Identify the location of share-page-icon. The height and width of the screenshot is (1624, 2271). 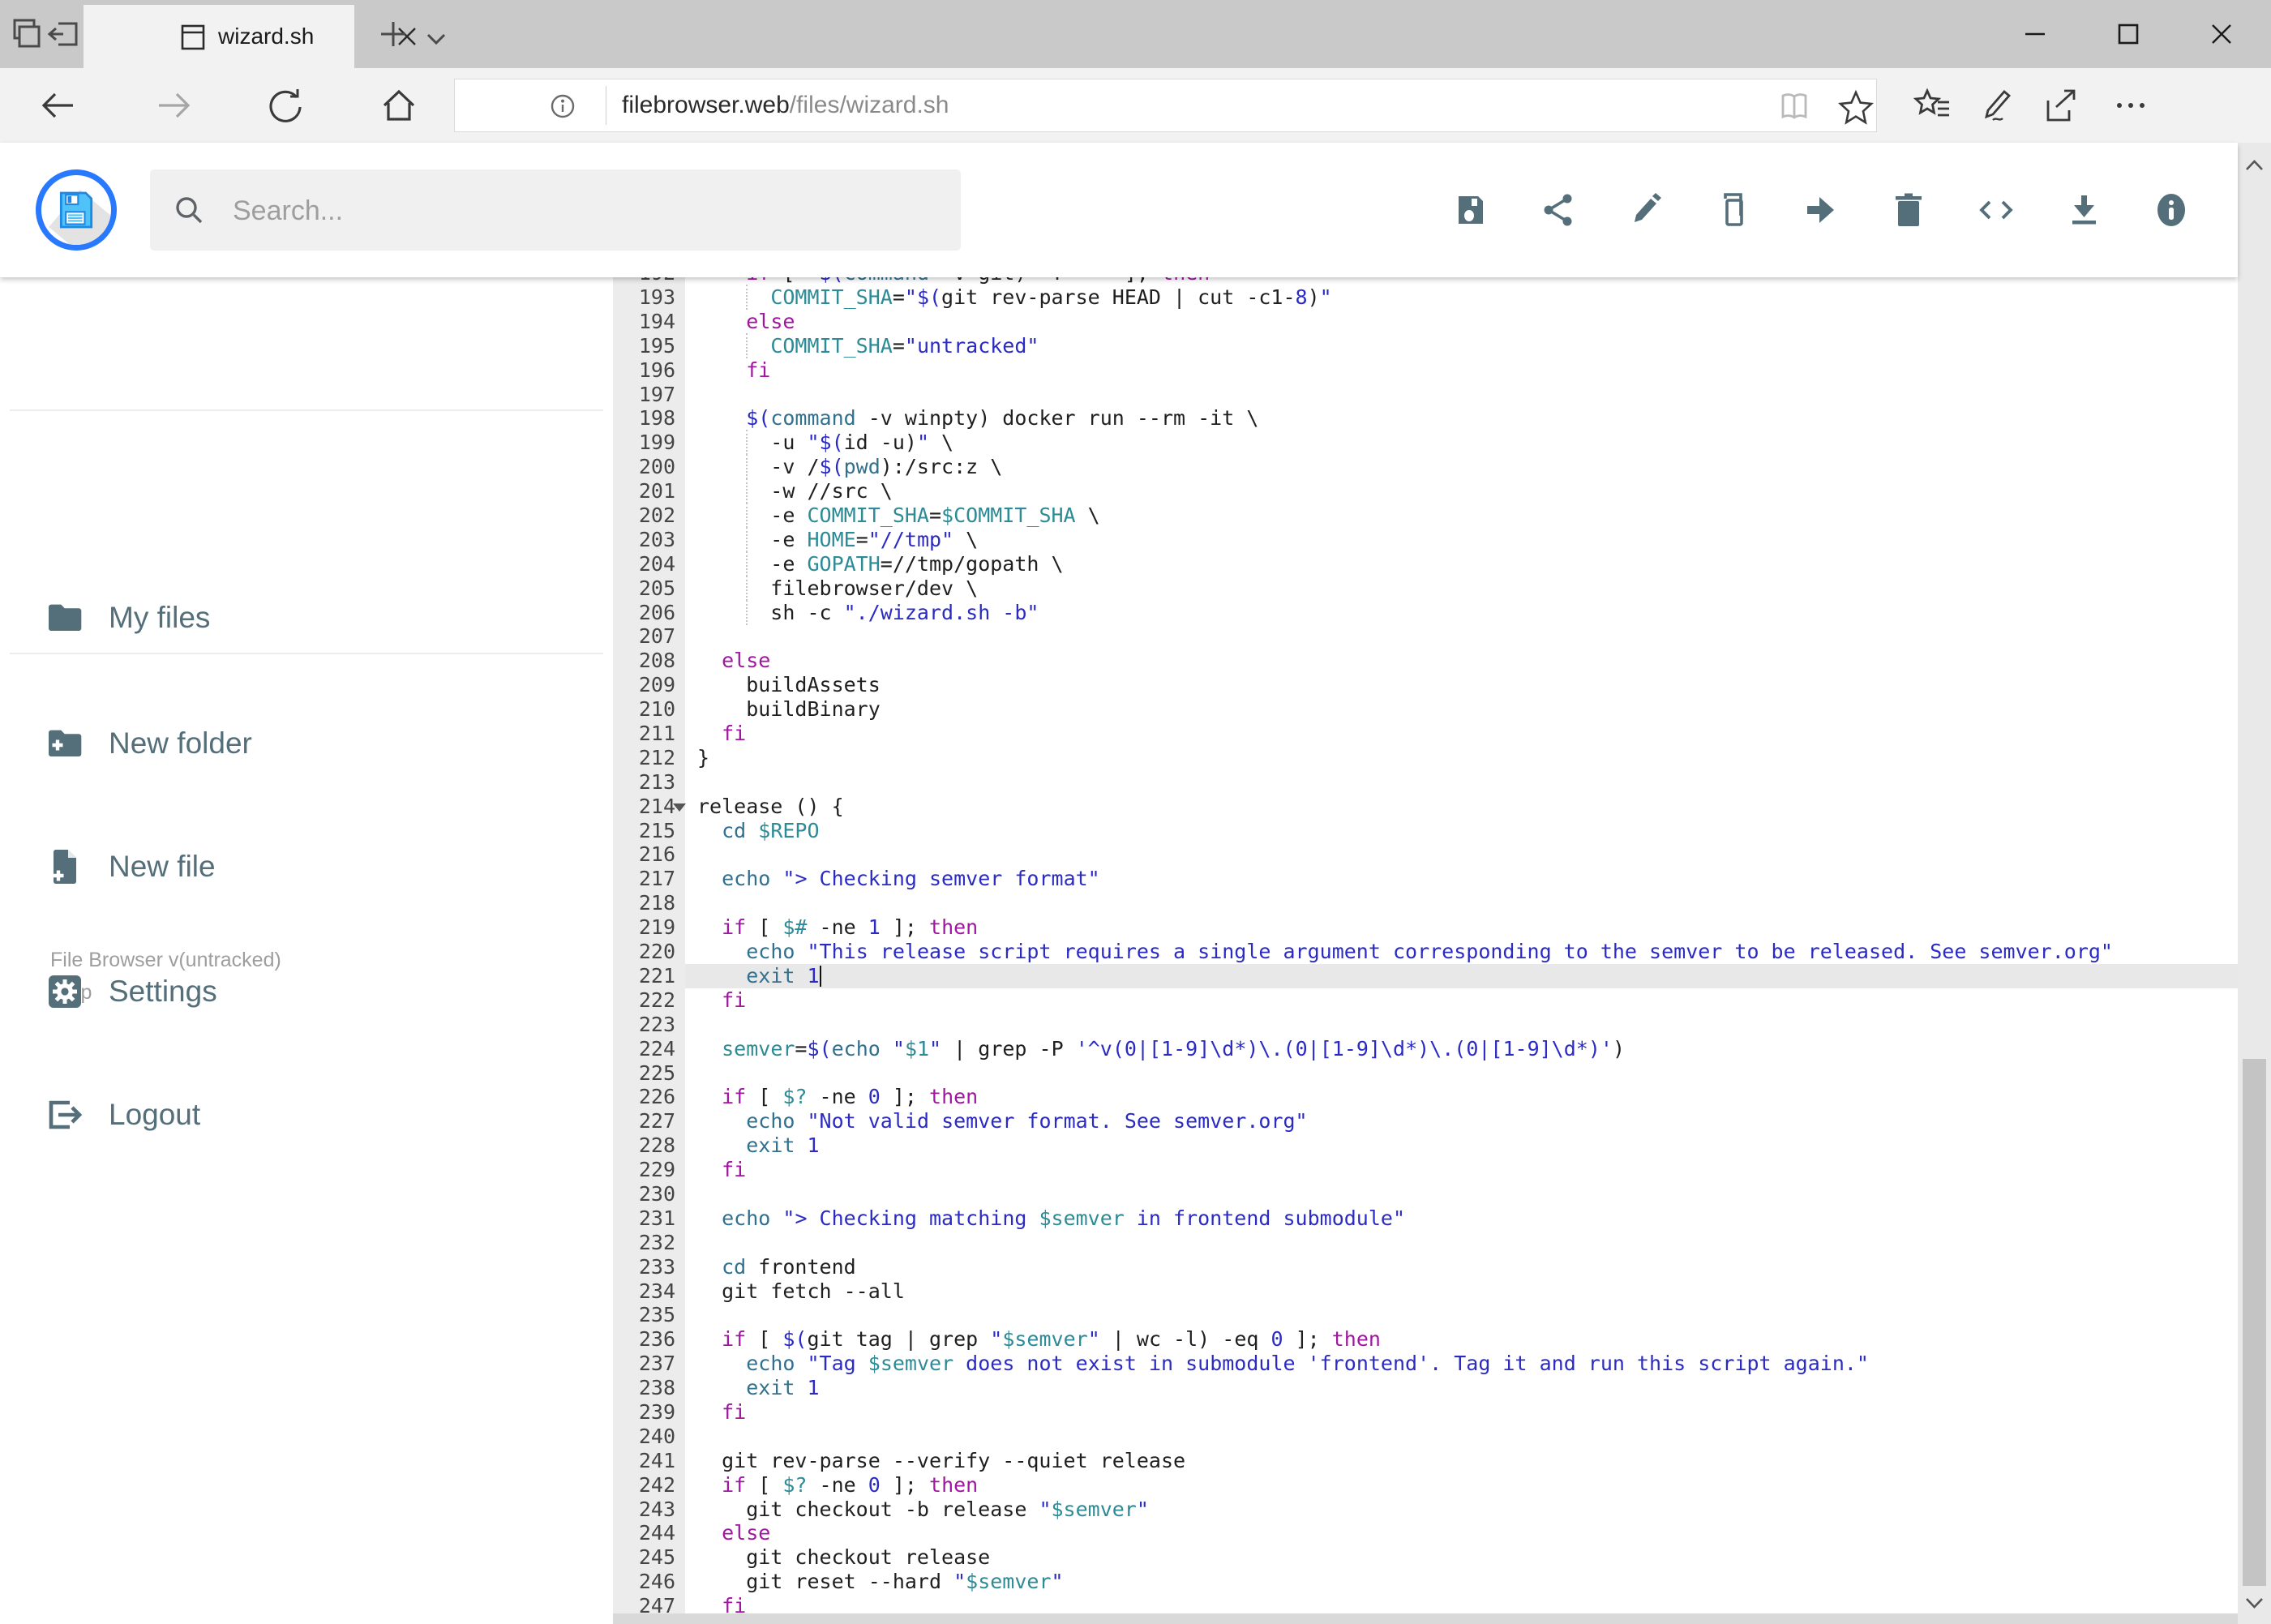
(2060, 106).